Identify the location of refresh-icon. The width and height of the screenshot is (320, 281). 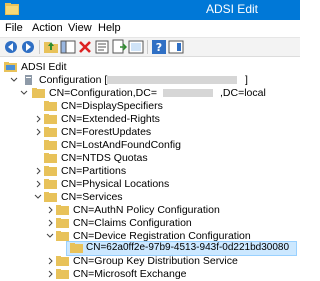
(136, 47).